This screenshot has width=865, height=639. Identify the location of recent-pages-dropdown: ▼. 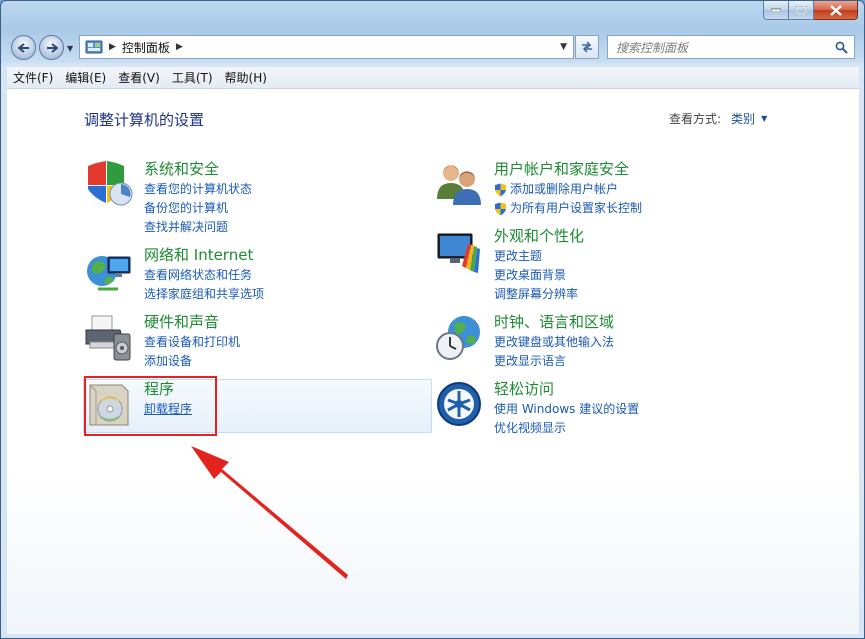
(70, 48).